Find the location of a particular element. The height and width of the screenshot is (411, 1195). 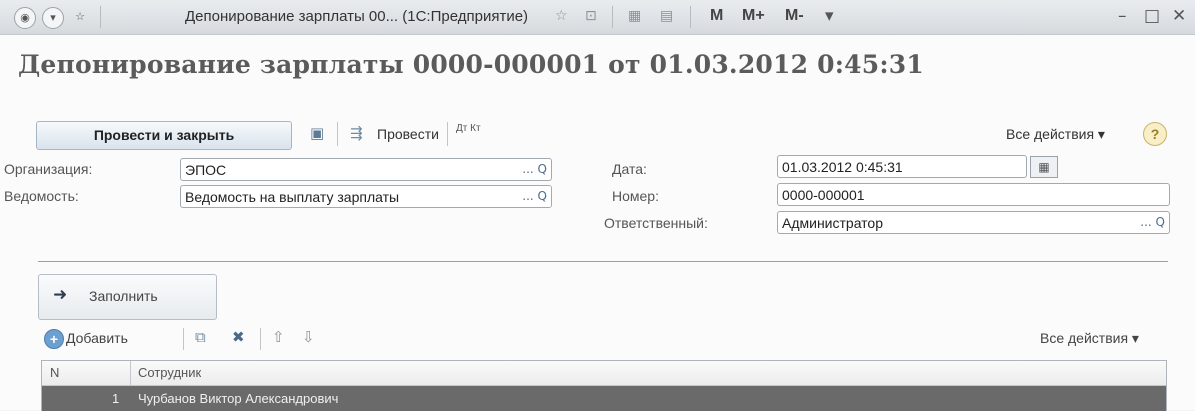

refresh-icon: ➜ is located at coordinates (60, 295).